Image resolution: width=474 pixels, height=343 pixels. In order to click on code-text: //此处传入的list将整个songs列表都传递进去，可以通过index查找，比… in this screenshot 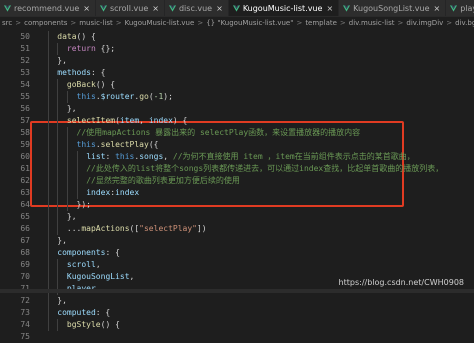, I will do `click(264, 169)`.